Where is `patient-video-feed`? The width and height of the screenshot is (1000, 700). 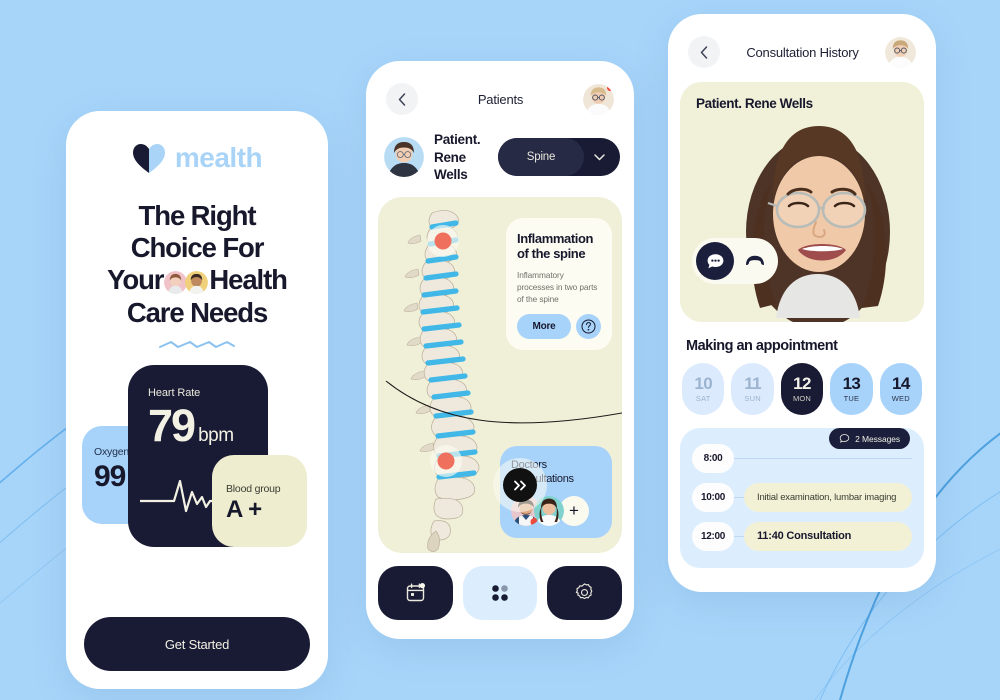 patient-video-feed is located at coordinates (802, 202).